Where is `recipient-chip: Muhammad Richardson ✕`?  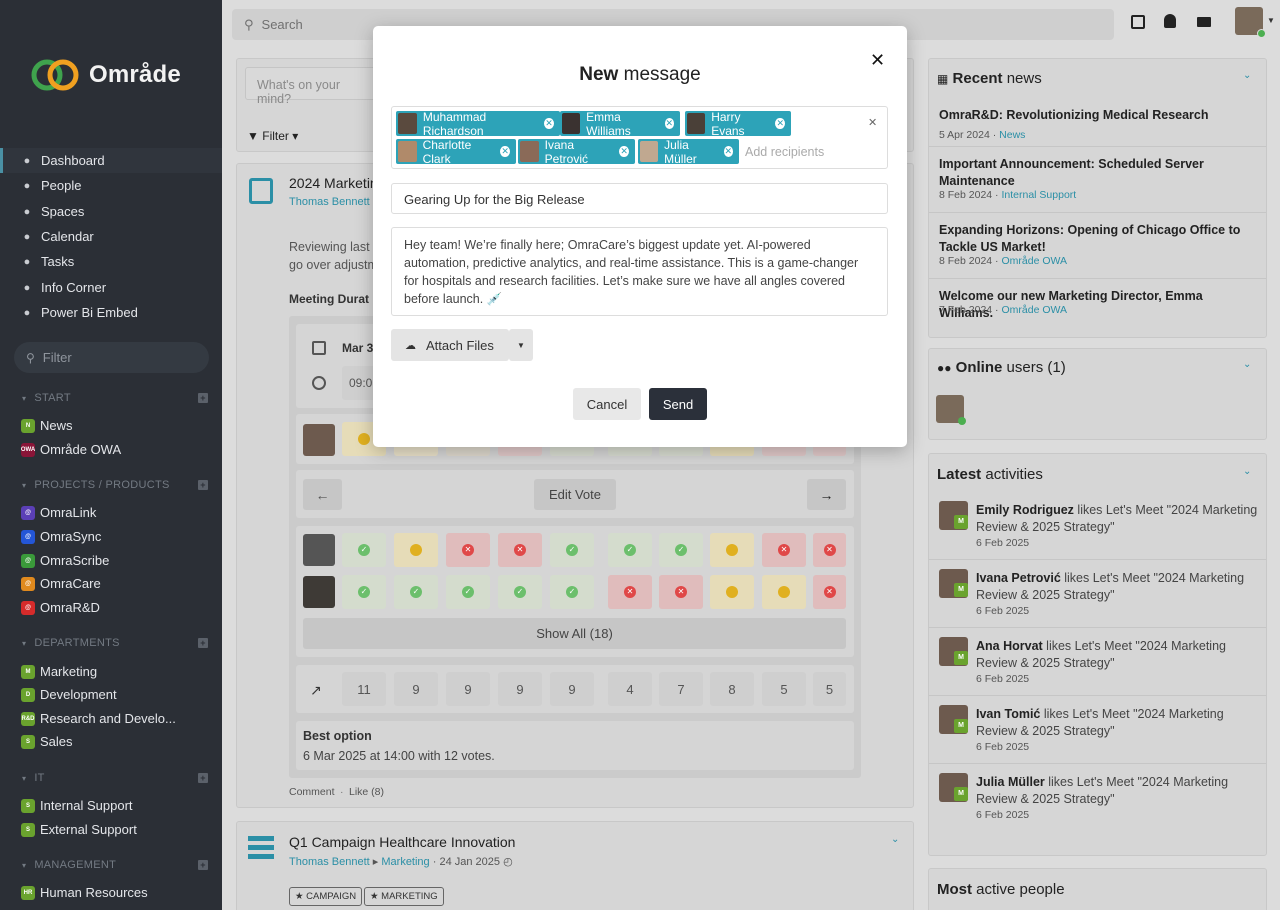
recipient-chip: Muhammad Richardson ✕ is located at coordinates (478, 123).